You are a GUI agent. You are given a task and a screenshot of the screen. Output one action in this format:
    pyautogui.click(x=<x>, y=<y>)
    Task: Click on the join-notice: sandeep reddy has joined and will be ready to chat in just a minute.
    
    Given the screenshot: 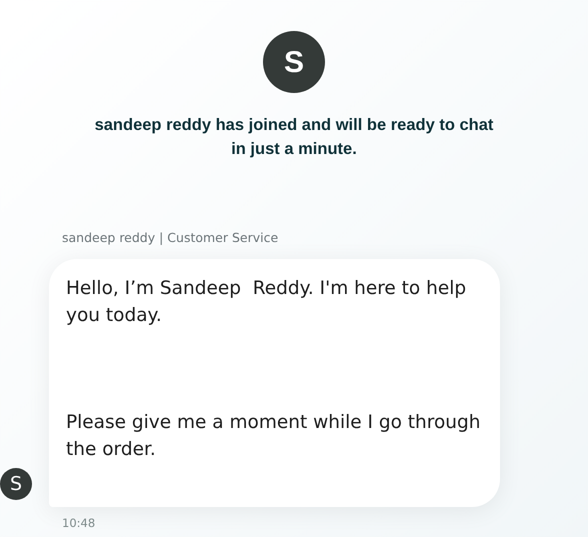 What is the action you would take?
    pyautogui.click(x=294, y=137)
    